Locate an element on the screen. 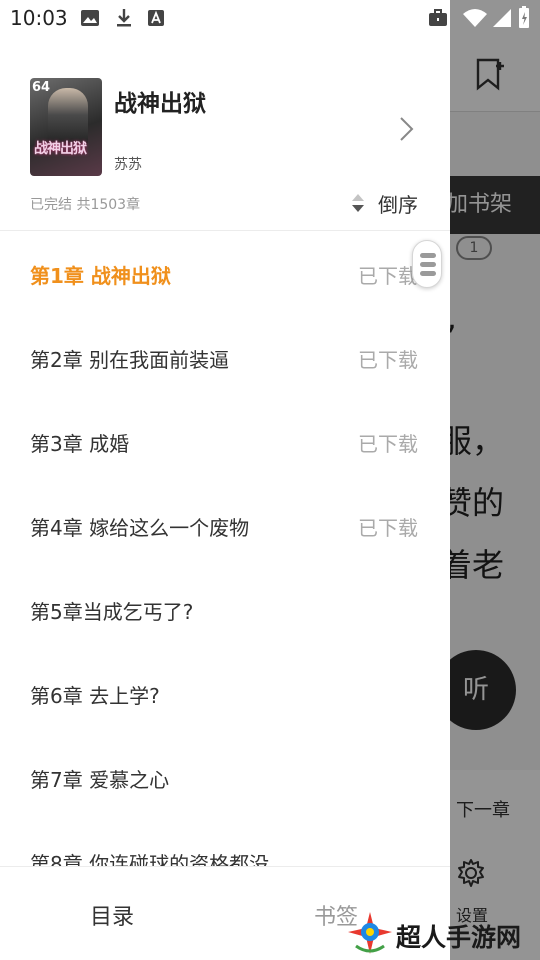 The image size is (540, 960). image-icon is located at coordinates (90, 18).